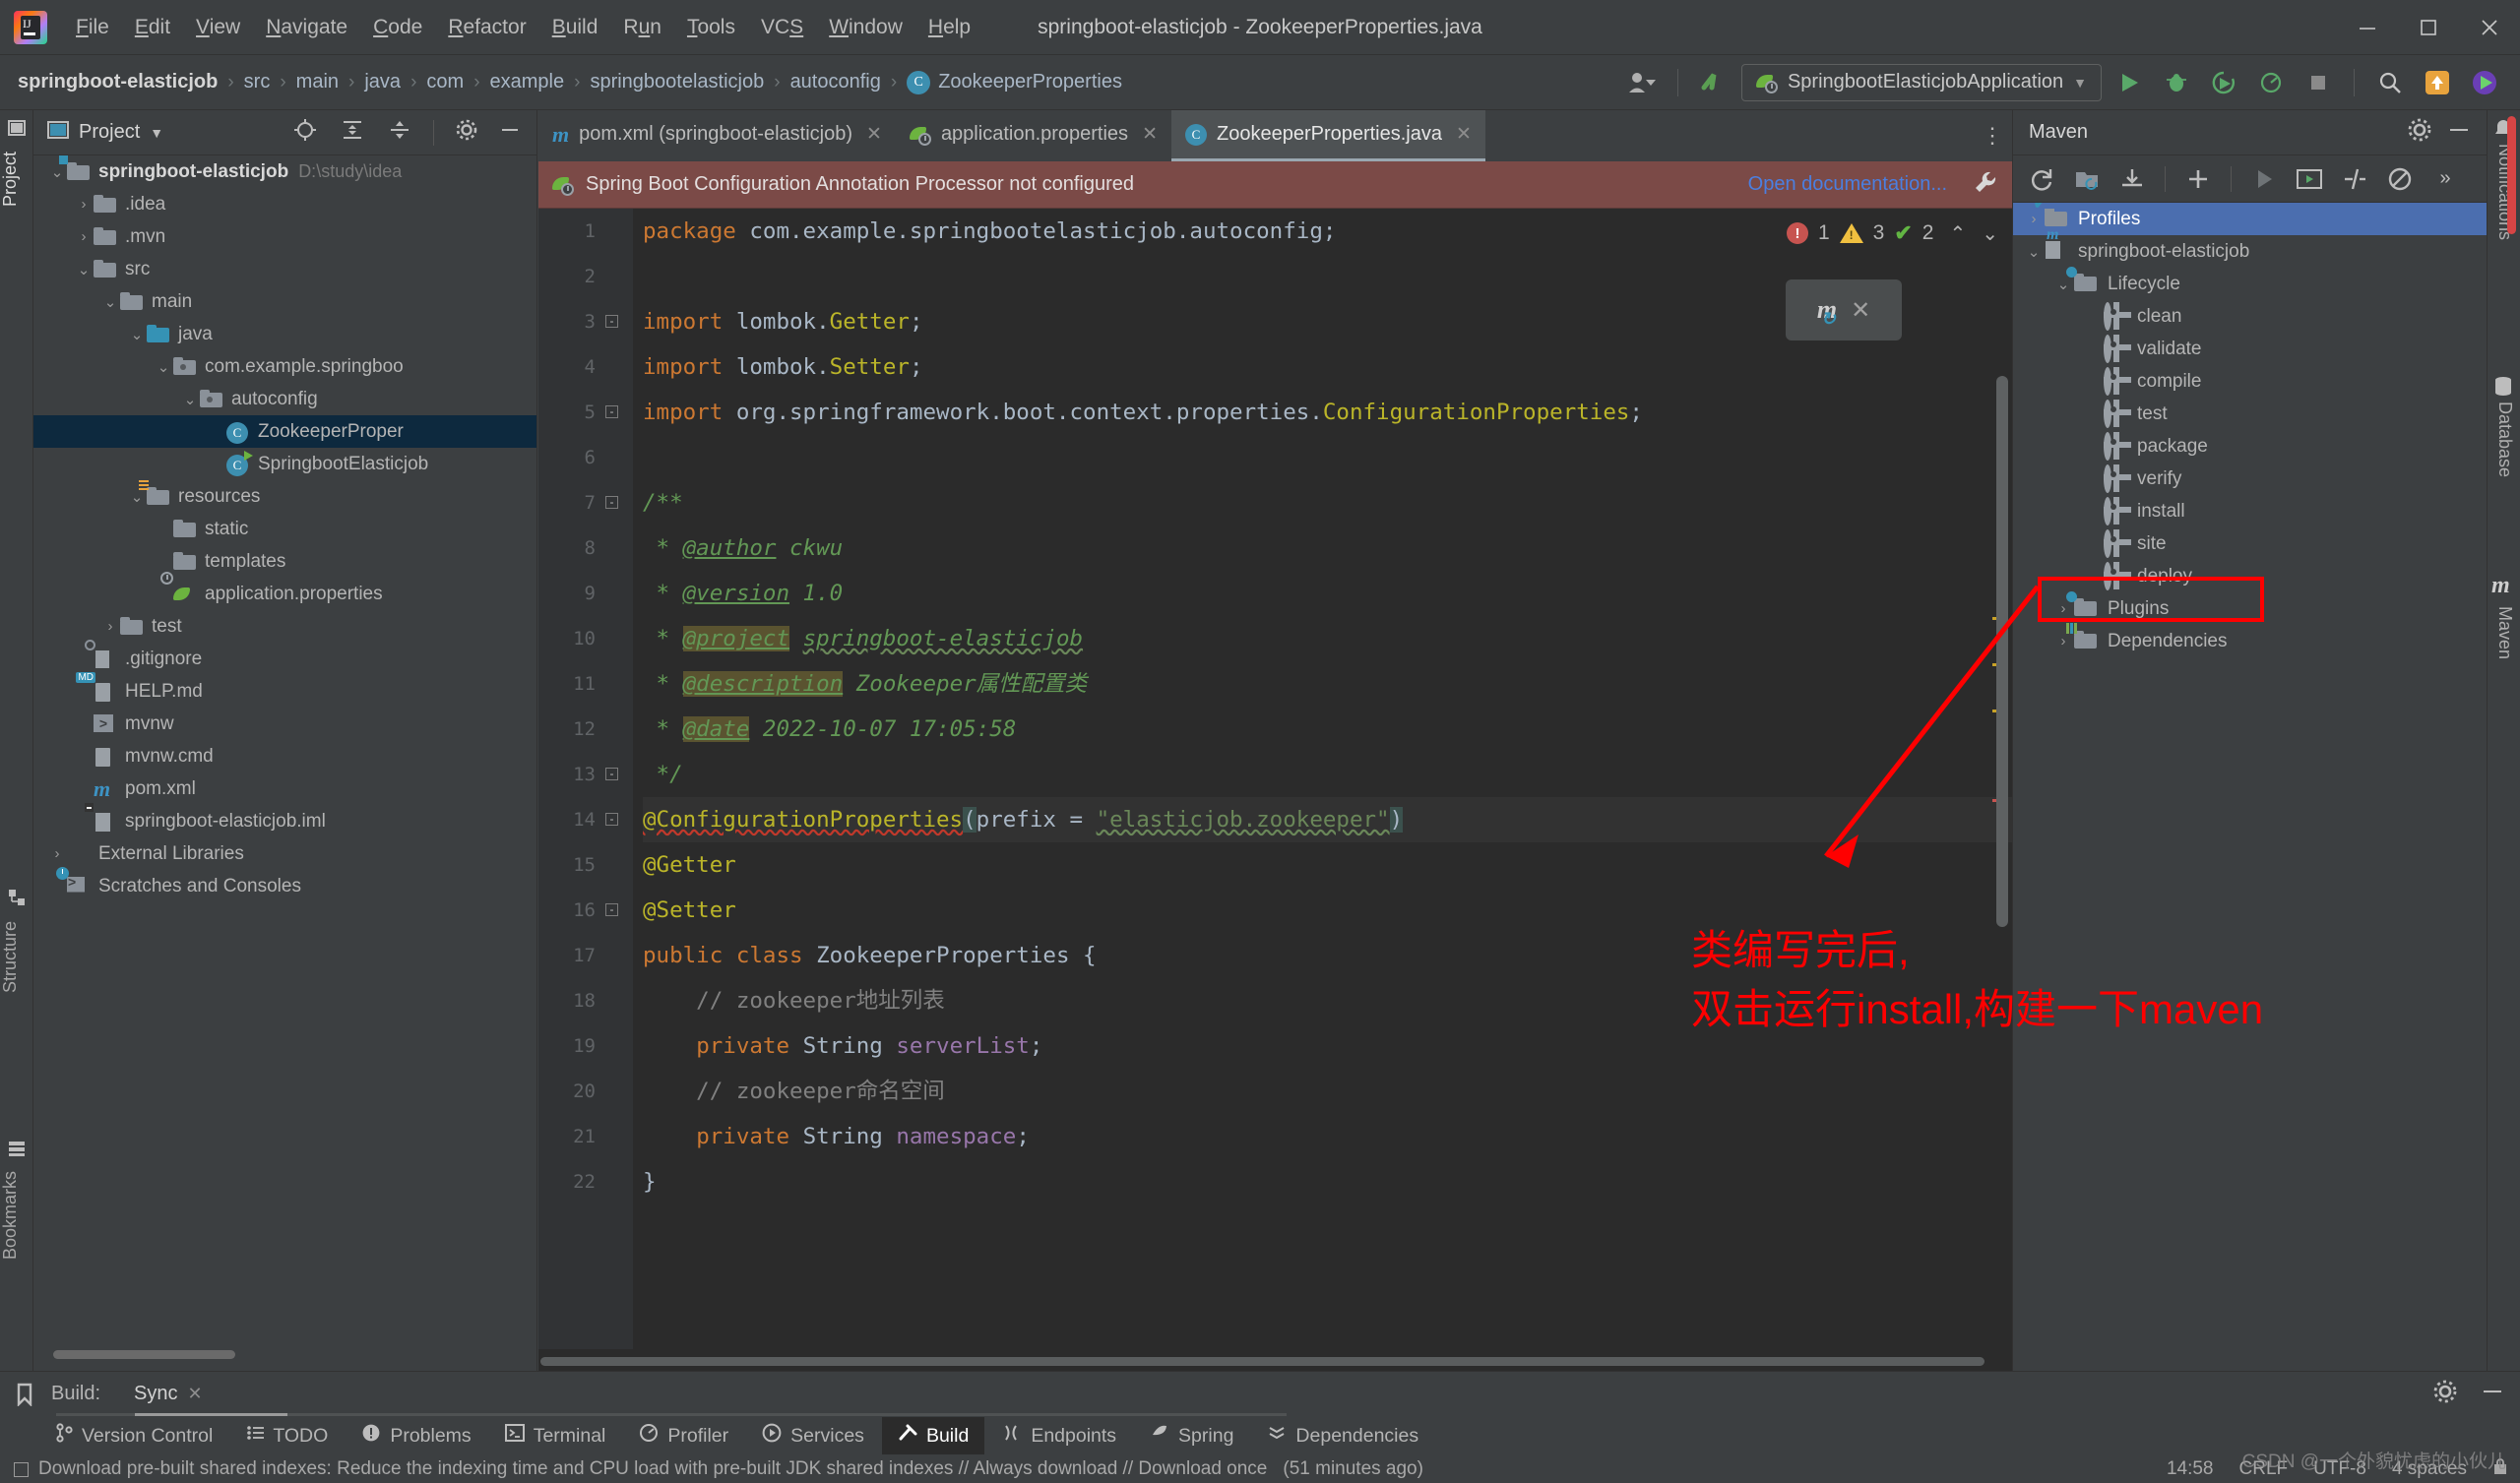 The width and height of the screenshot is (2520, 1483). I want to click on tree-item-test: › test, so click(284, 626).